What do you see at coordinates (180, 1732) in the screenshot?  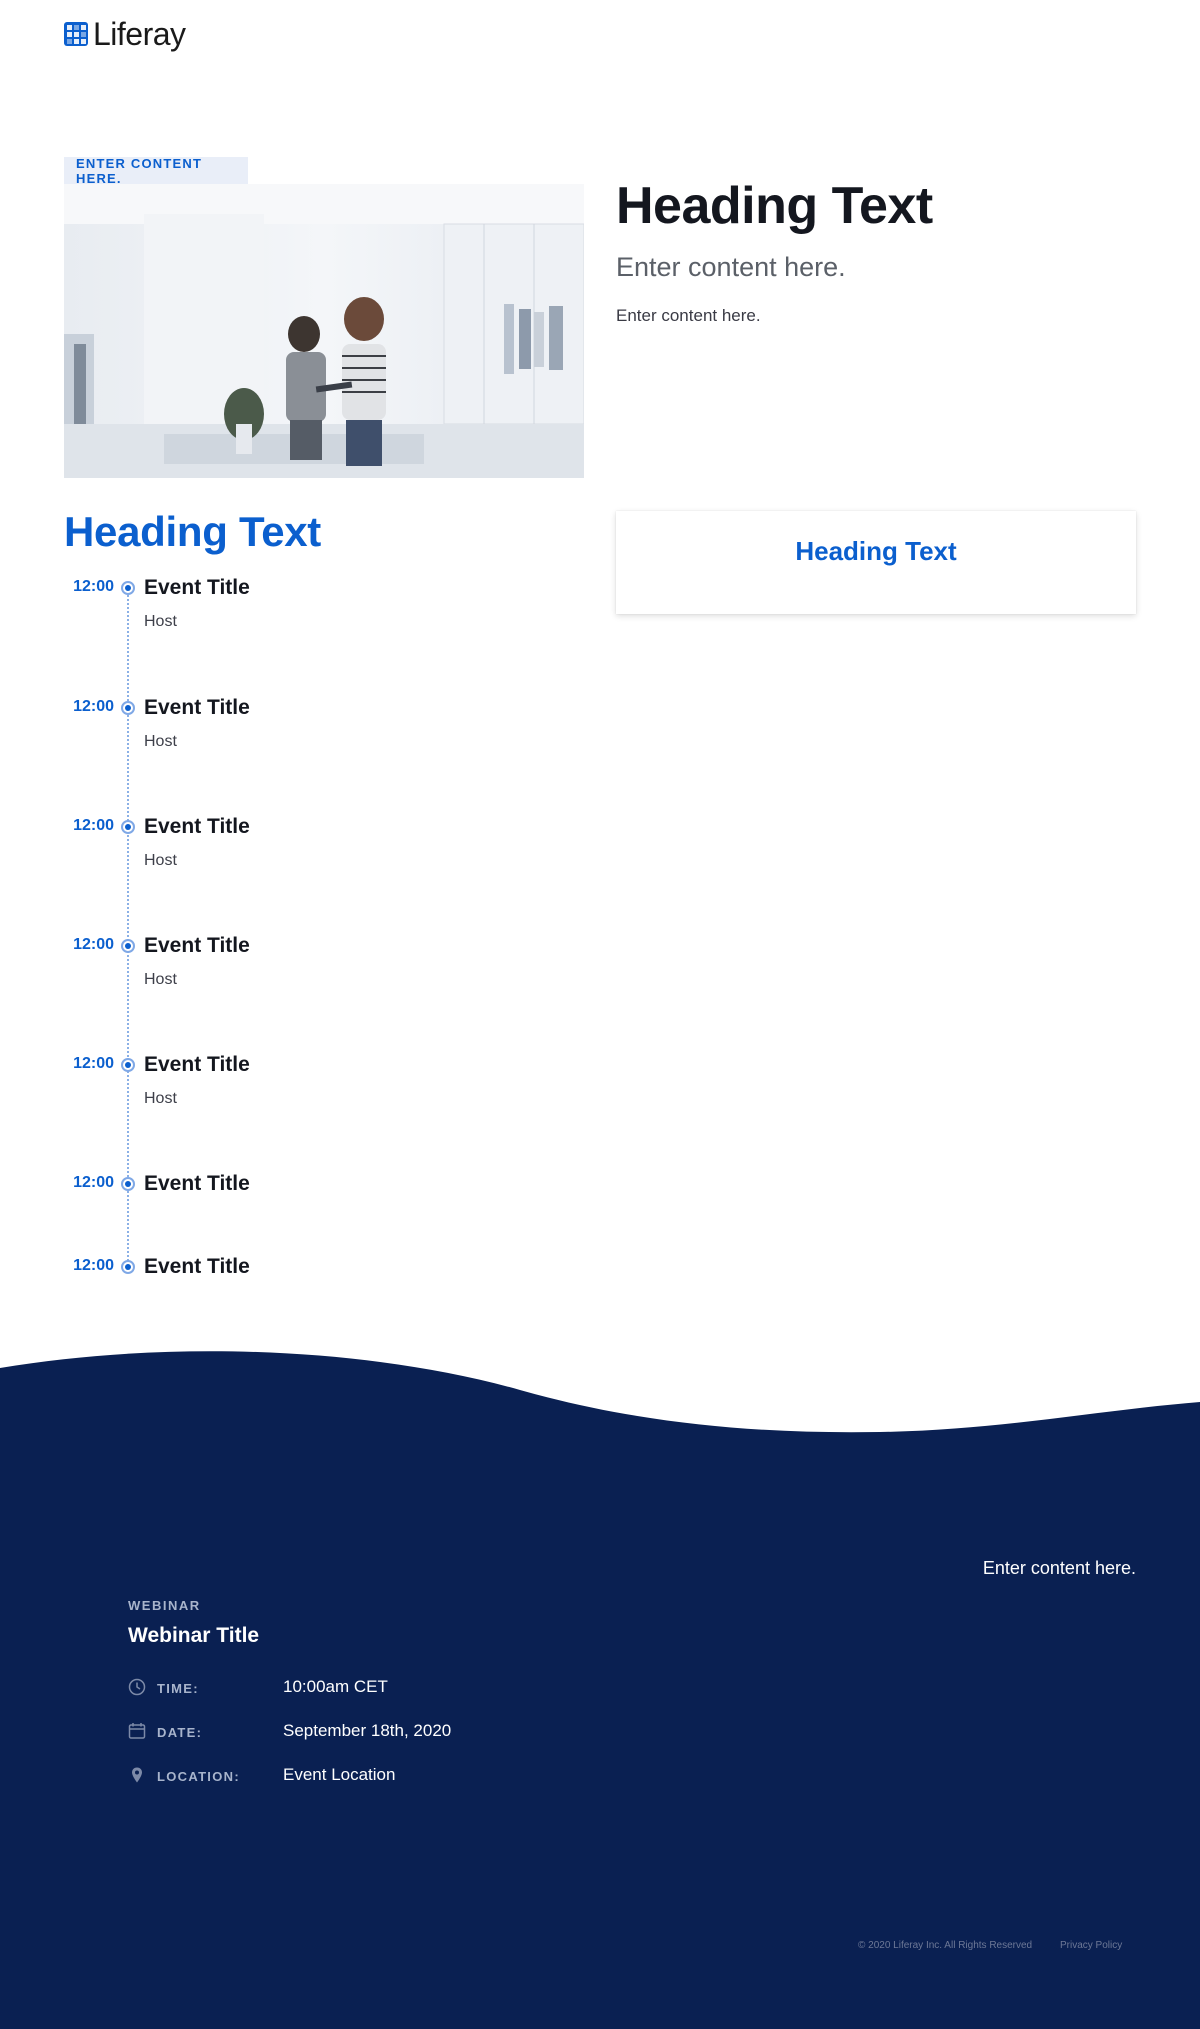 I see `date-label: DATE:` at bounding box center [180, 1732].